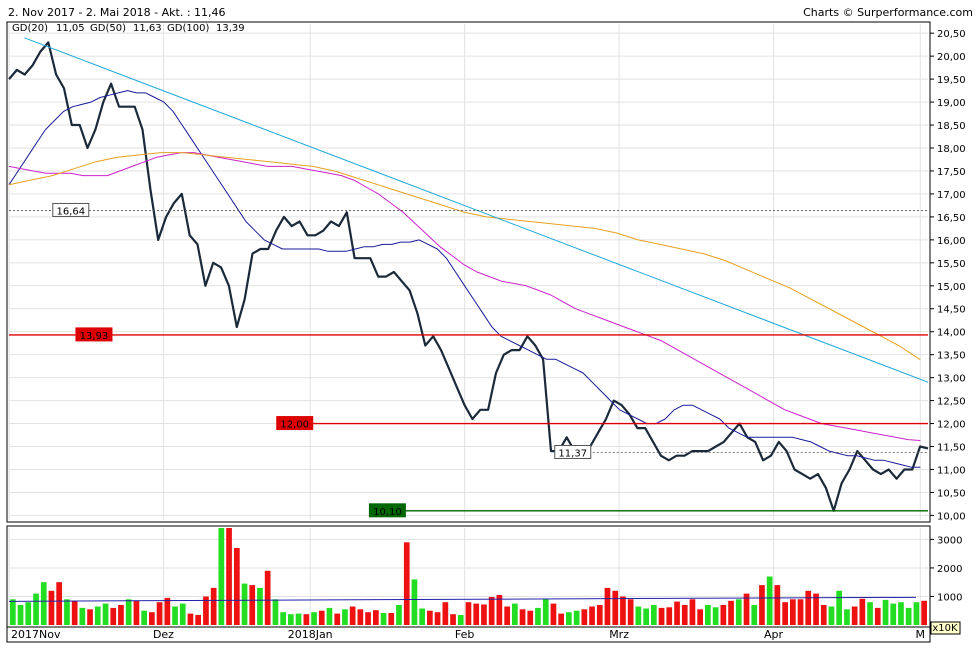  What do you see at coordinates (147, 28) in the screenshot?
I see `legend-gd50-value: 11,63` at bounding box center [147, 28].